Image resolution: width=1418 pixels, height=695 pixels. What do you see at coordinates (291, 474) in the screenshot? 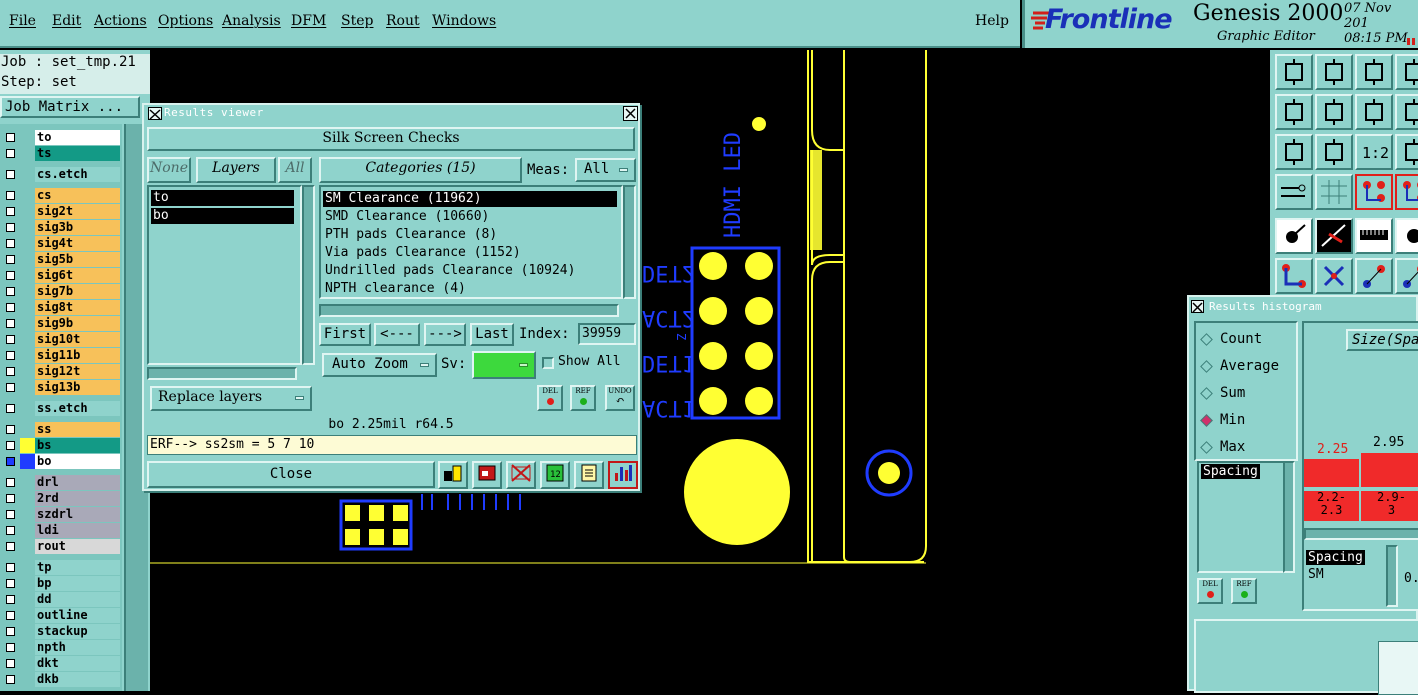
I see `close-button: Close` at bounding box center [291, 474].